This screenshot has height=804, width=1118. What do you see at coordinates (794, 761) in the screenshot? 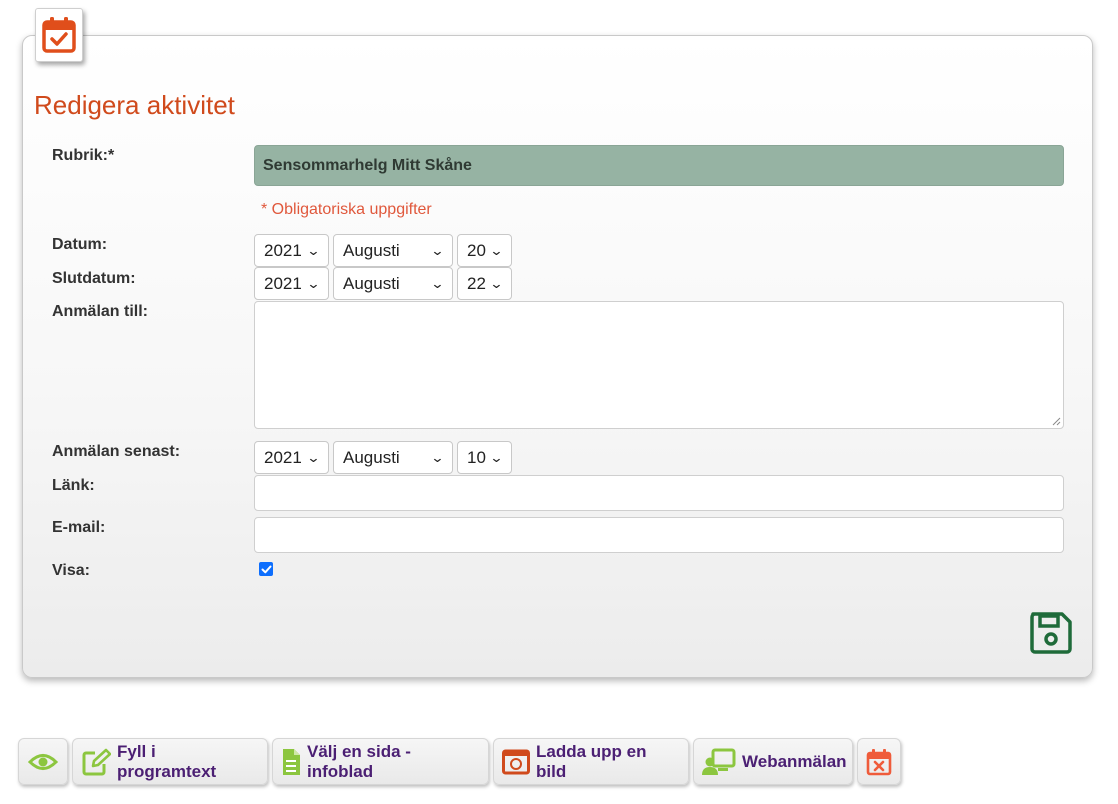
I see `web-signup-label: Webanmälan` at bounding box center [794, 761].